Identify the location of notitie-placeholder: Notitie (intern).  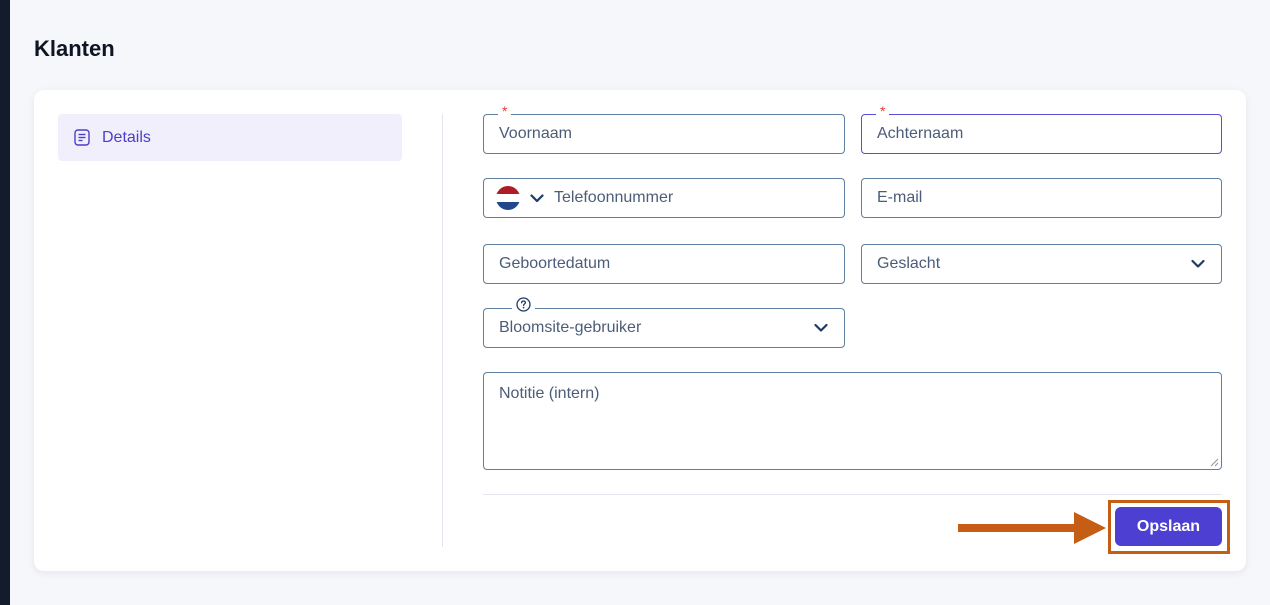
(549, 393).